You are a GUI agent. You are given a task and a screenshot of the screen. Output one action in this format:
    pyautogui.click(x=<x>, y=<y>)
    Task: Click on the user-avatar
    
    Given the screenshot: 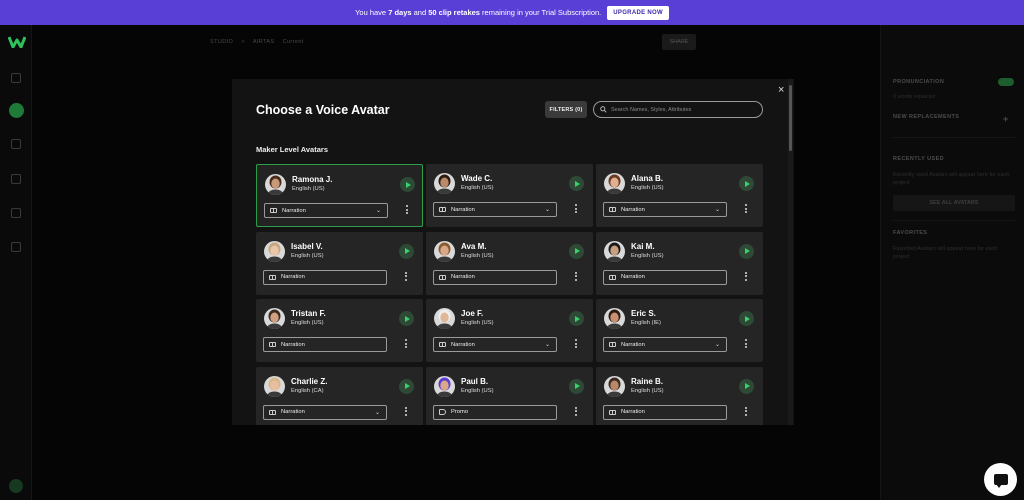 What is the action you would take?
    pyautogui.click(x=16, y=486)
    